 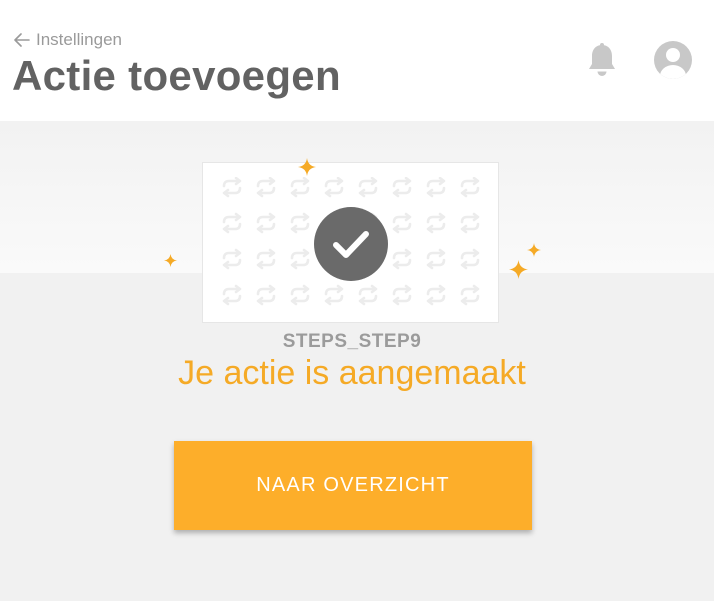 I want to click on success-check-badge, so click(x=351, y=244).